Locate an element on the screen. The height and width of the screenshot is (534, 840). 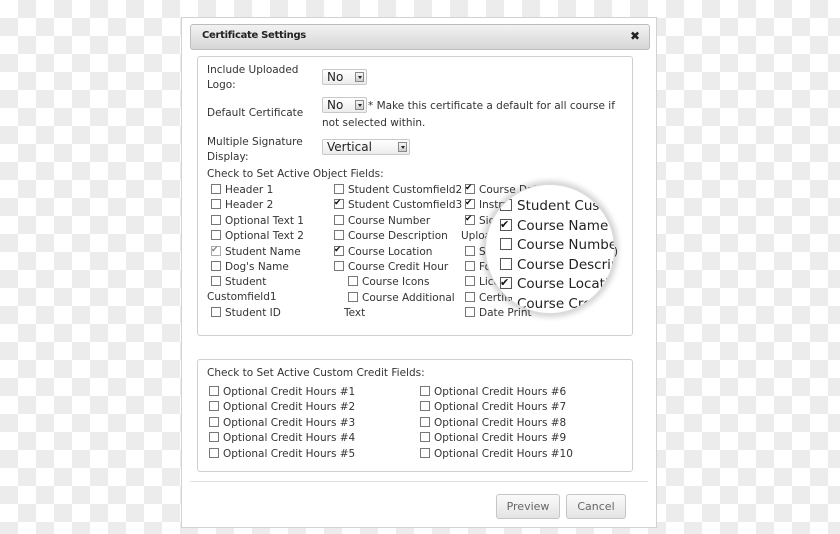
checkbox-item: Optional Credit Hours #6 is located at coordinates (493, 392).